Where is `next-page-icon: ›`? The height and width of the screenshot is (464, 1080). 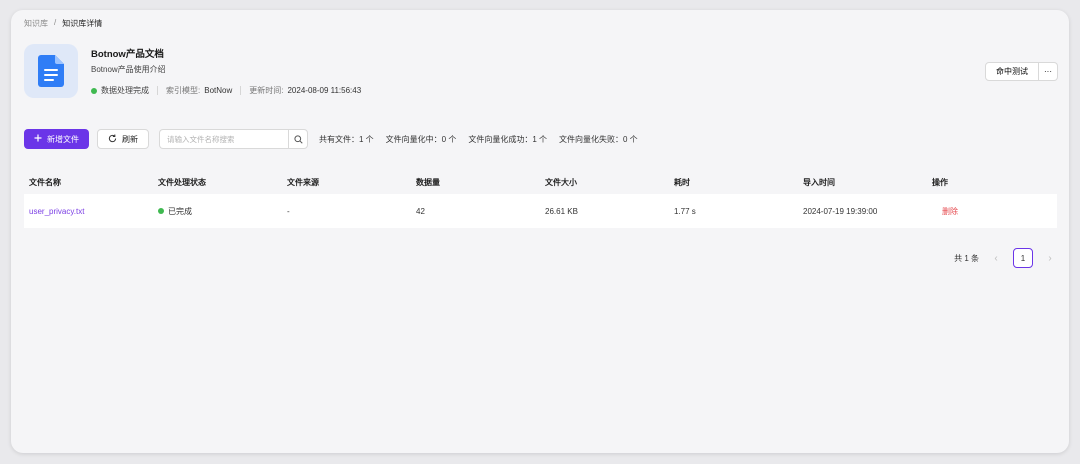 next-page-icon: › is located at coordinates (1050, 258).